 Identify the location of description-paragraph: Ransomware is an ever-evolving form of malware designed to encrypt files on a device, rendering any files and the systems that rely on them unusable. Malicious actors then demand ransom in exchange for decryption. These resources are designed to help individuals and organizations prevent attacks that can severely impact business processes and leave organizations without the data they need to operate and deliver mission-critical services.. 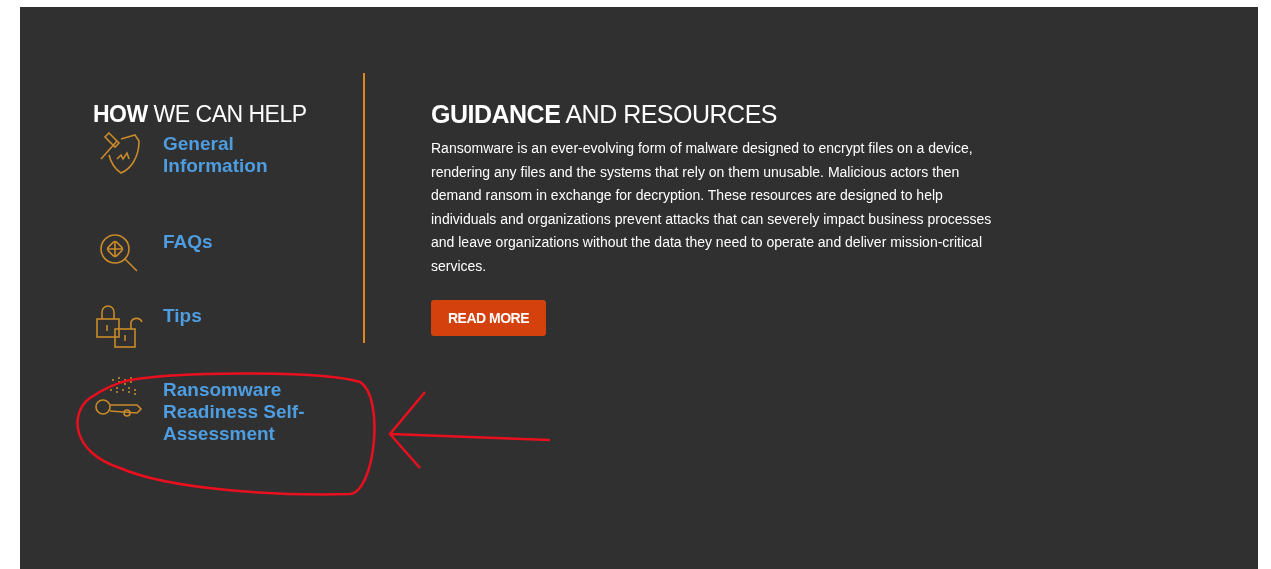
(712, 207).